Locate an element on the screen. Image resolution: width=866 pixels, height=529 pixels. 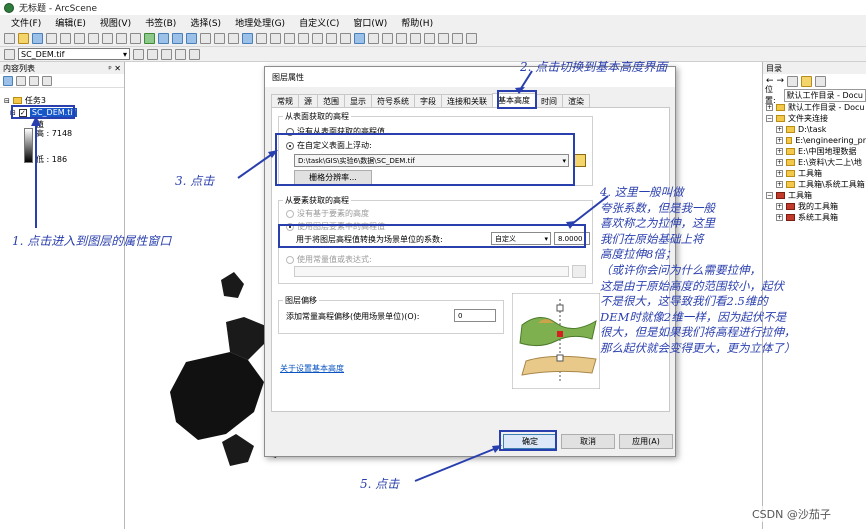
face-culling-icon is located at coordinates (194, 54).